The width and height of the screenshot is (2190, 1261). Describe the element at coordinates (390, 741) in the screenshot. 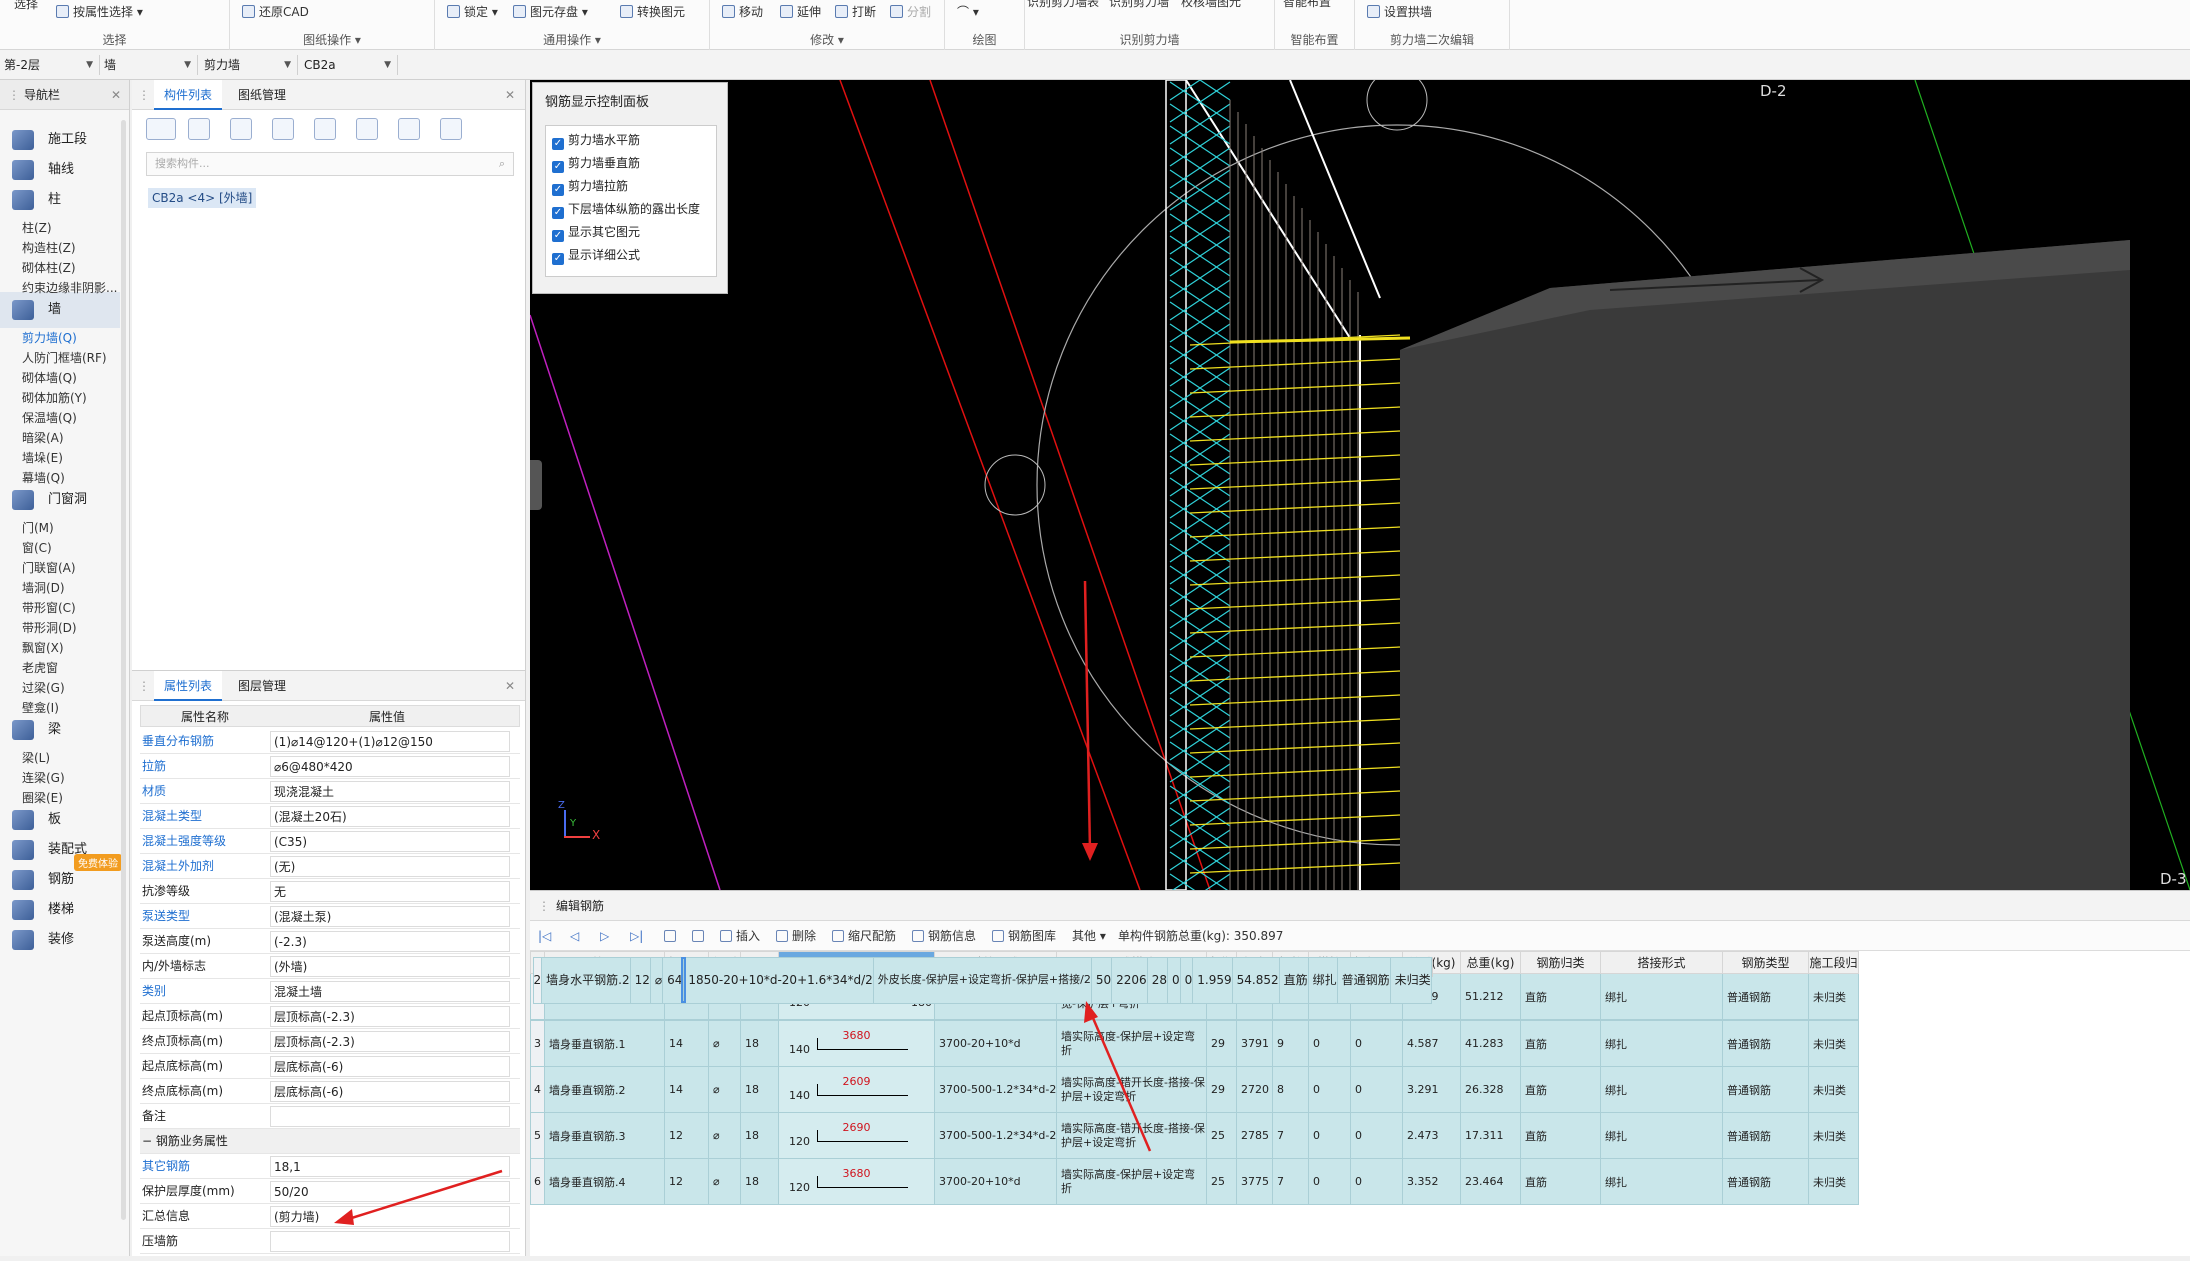

I see `property-value-field: (1)⌀14@120+(1)⌀12@150` at that location.